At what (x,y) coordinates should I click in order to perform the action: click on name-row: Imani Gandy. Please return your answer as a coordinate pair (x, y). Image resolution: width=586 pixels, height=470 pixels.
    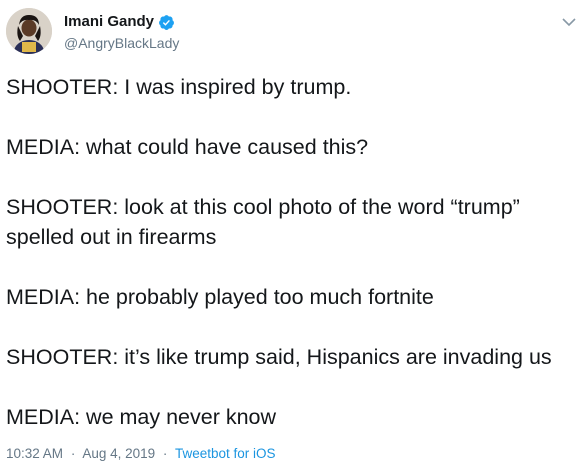
    Looking at the image, I should click on (121, 22).